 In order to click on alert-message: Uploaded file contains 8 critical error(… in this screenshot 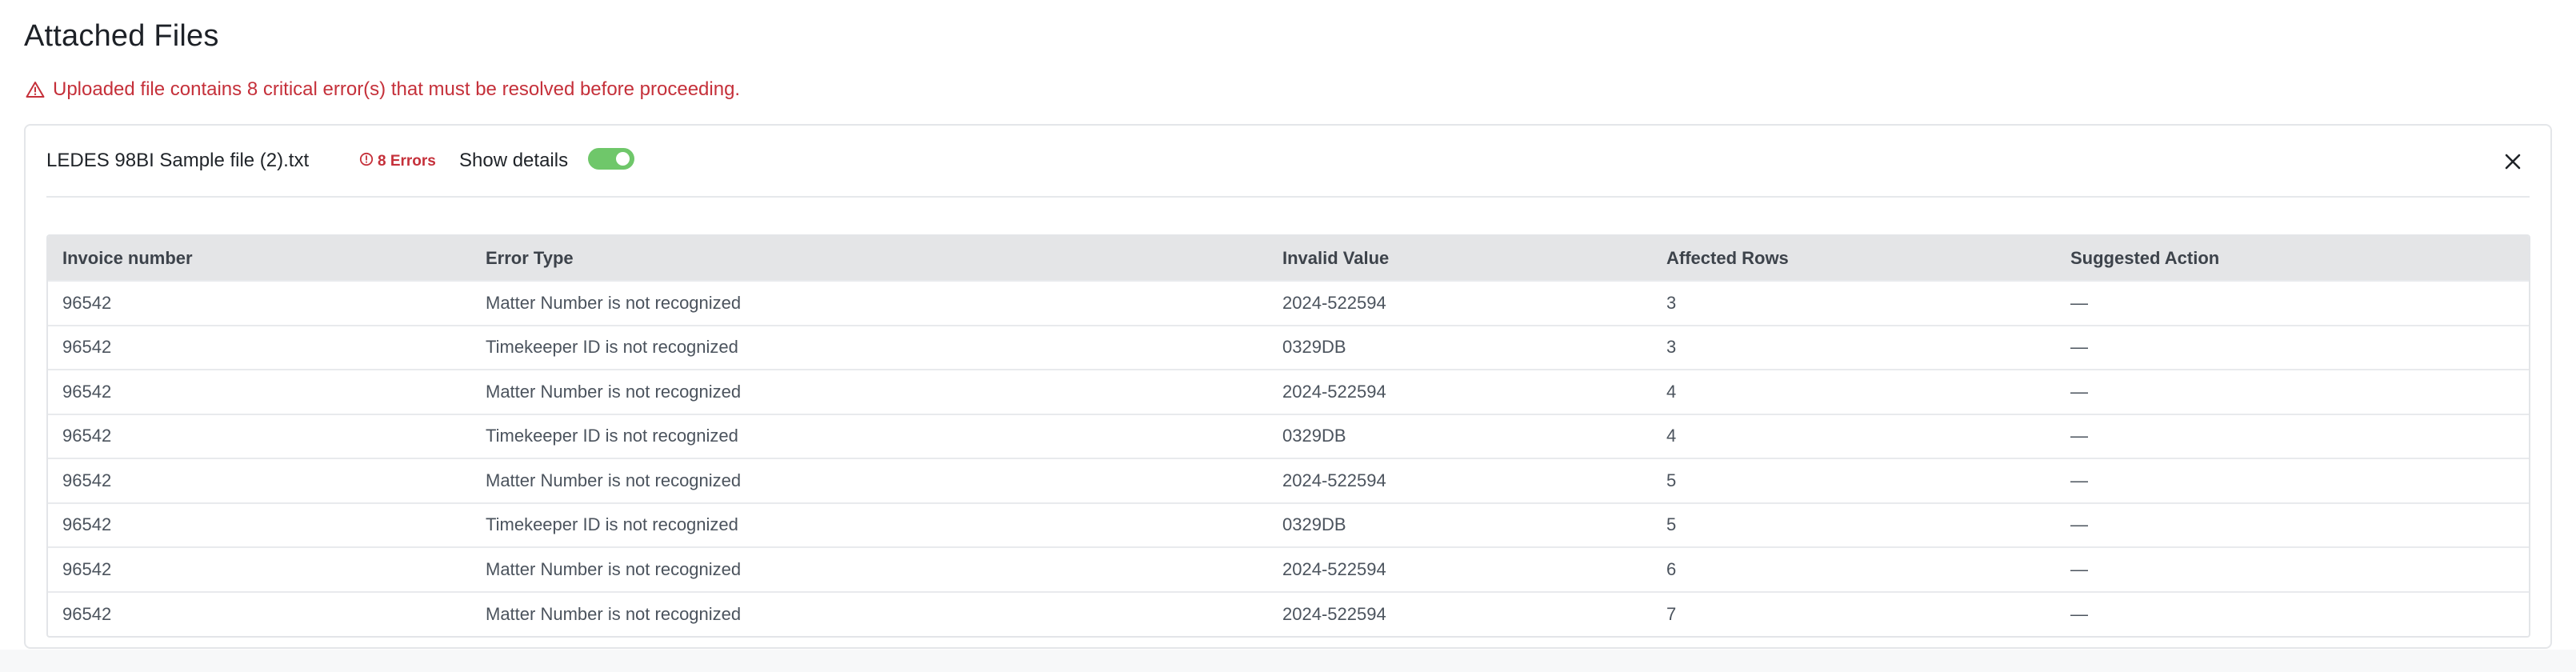, I will do `click(397, 89)`.